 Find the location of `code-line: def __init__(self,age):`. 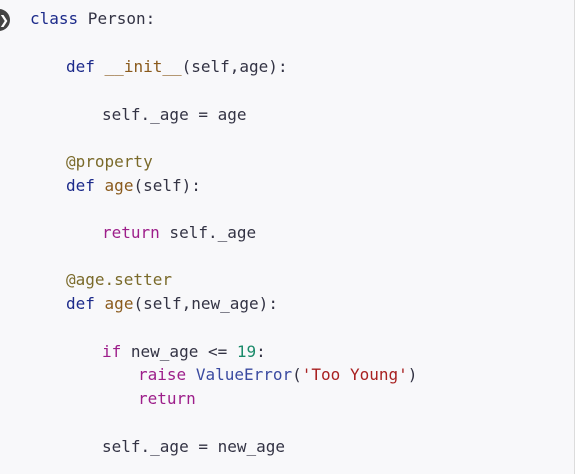

code-line: def __init__(self,age): is located at coordinates (177, 67).